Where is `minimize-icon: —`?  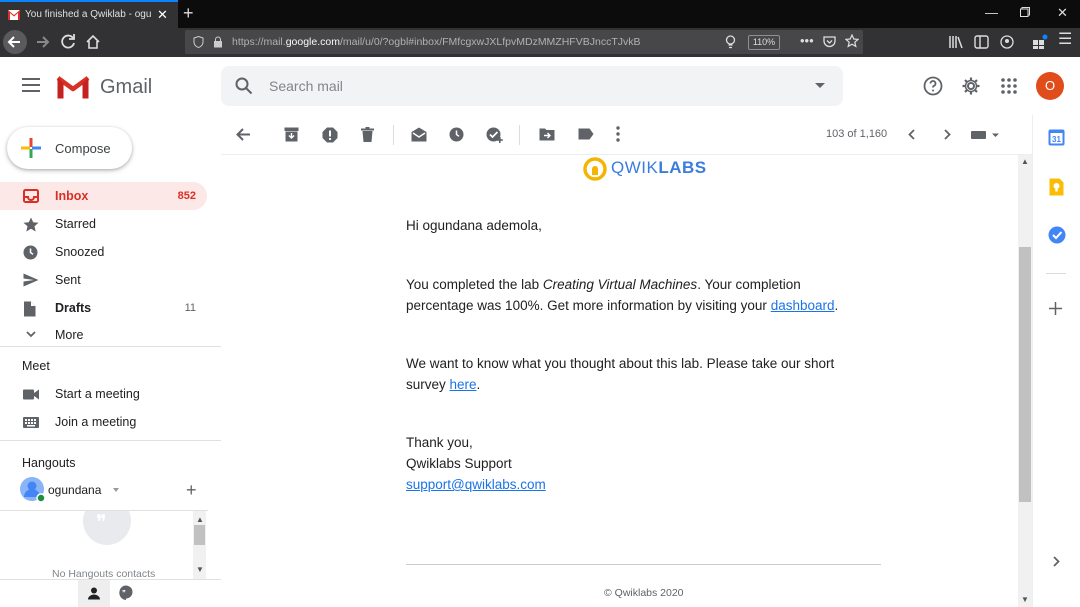
minimize-icon: — is located at coordinates (991, 12).